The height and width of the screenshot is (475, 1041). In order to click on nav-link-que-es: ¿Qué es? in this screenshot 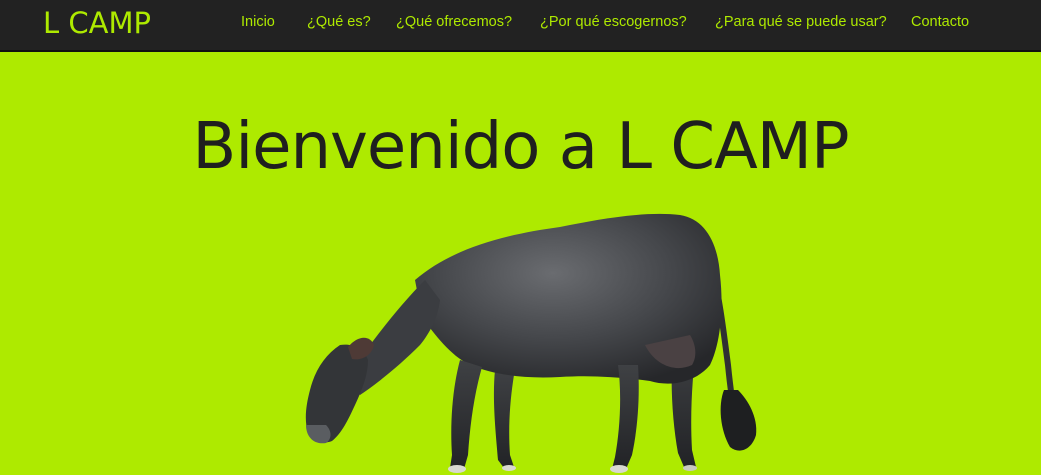, I will do `click(339, 22)`.